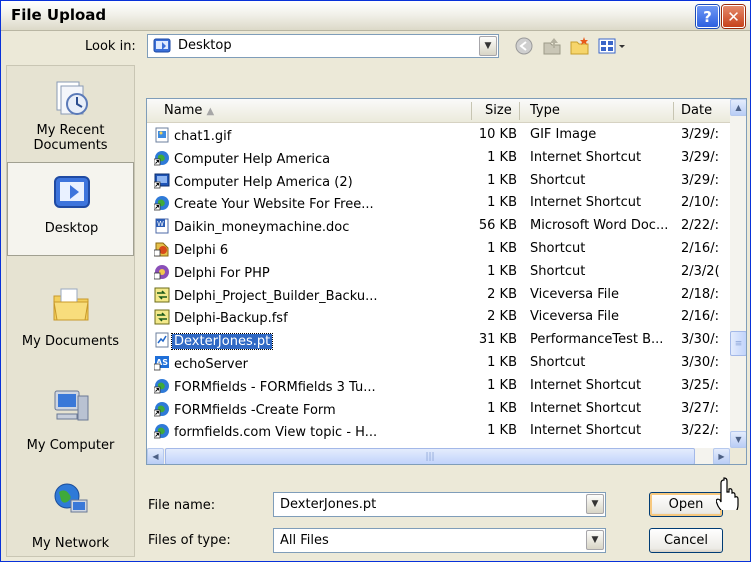 The height and width of the screenshot is (564, 751). What do you see at coordinates (738, 439) in the screenshot?
I see `scroll-down-button: ▼` at bounding box center [738, 439].